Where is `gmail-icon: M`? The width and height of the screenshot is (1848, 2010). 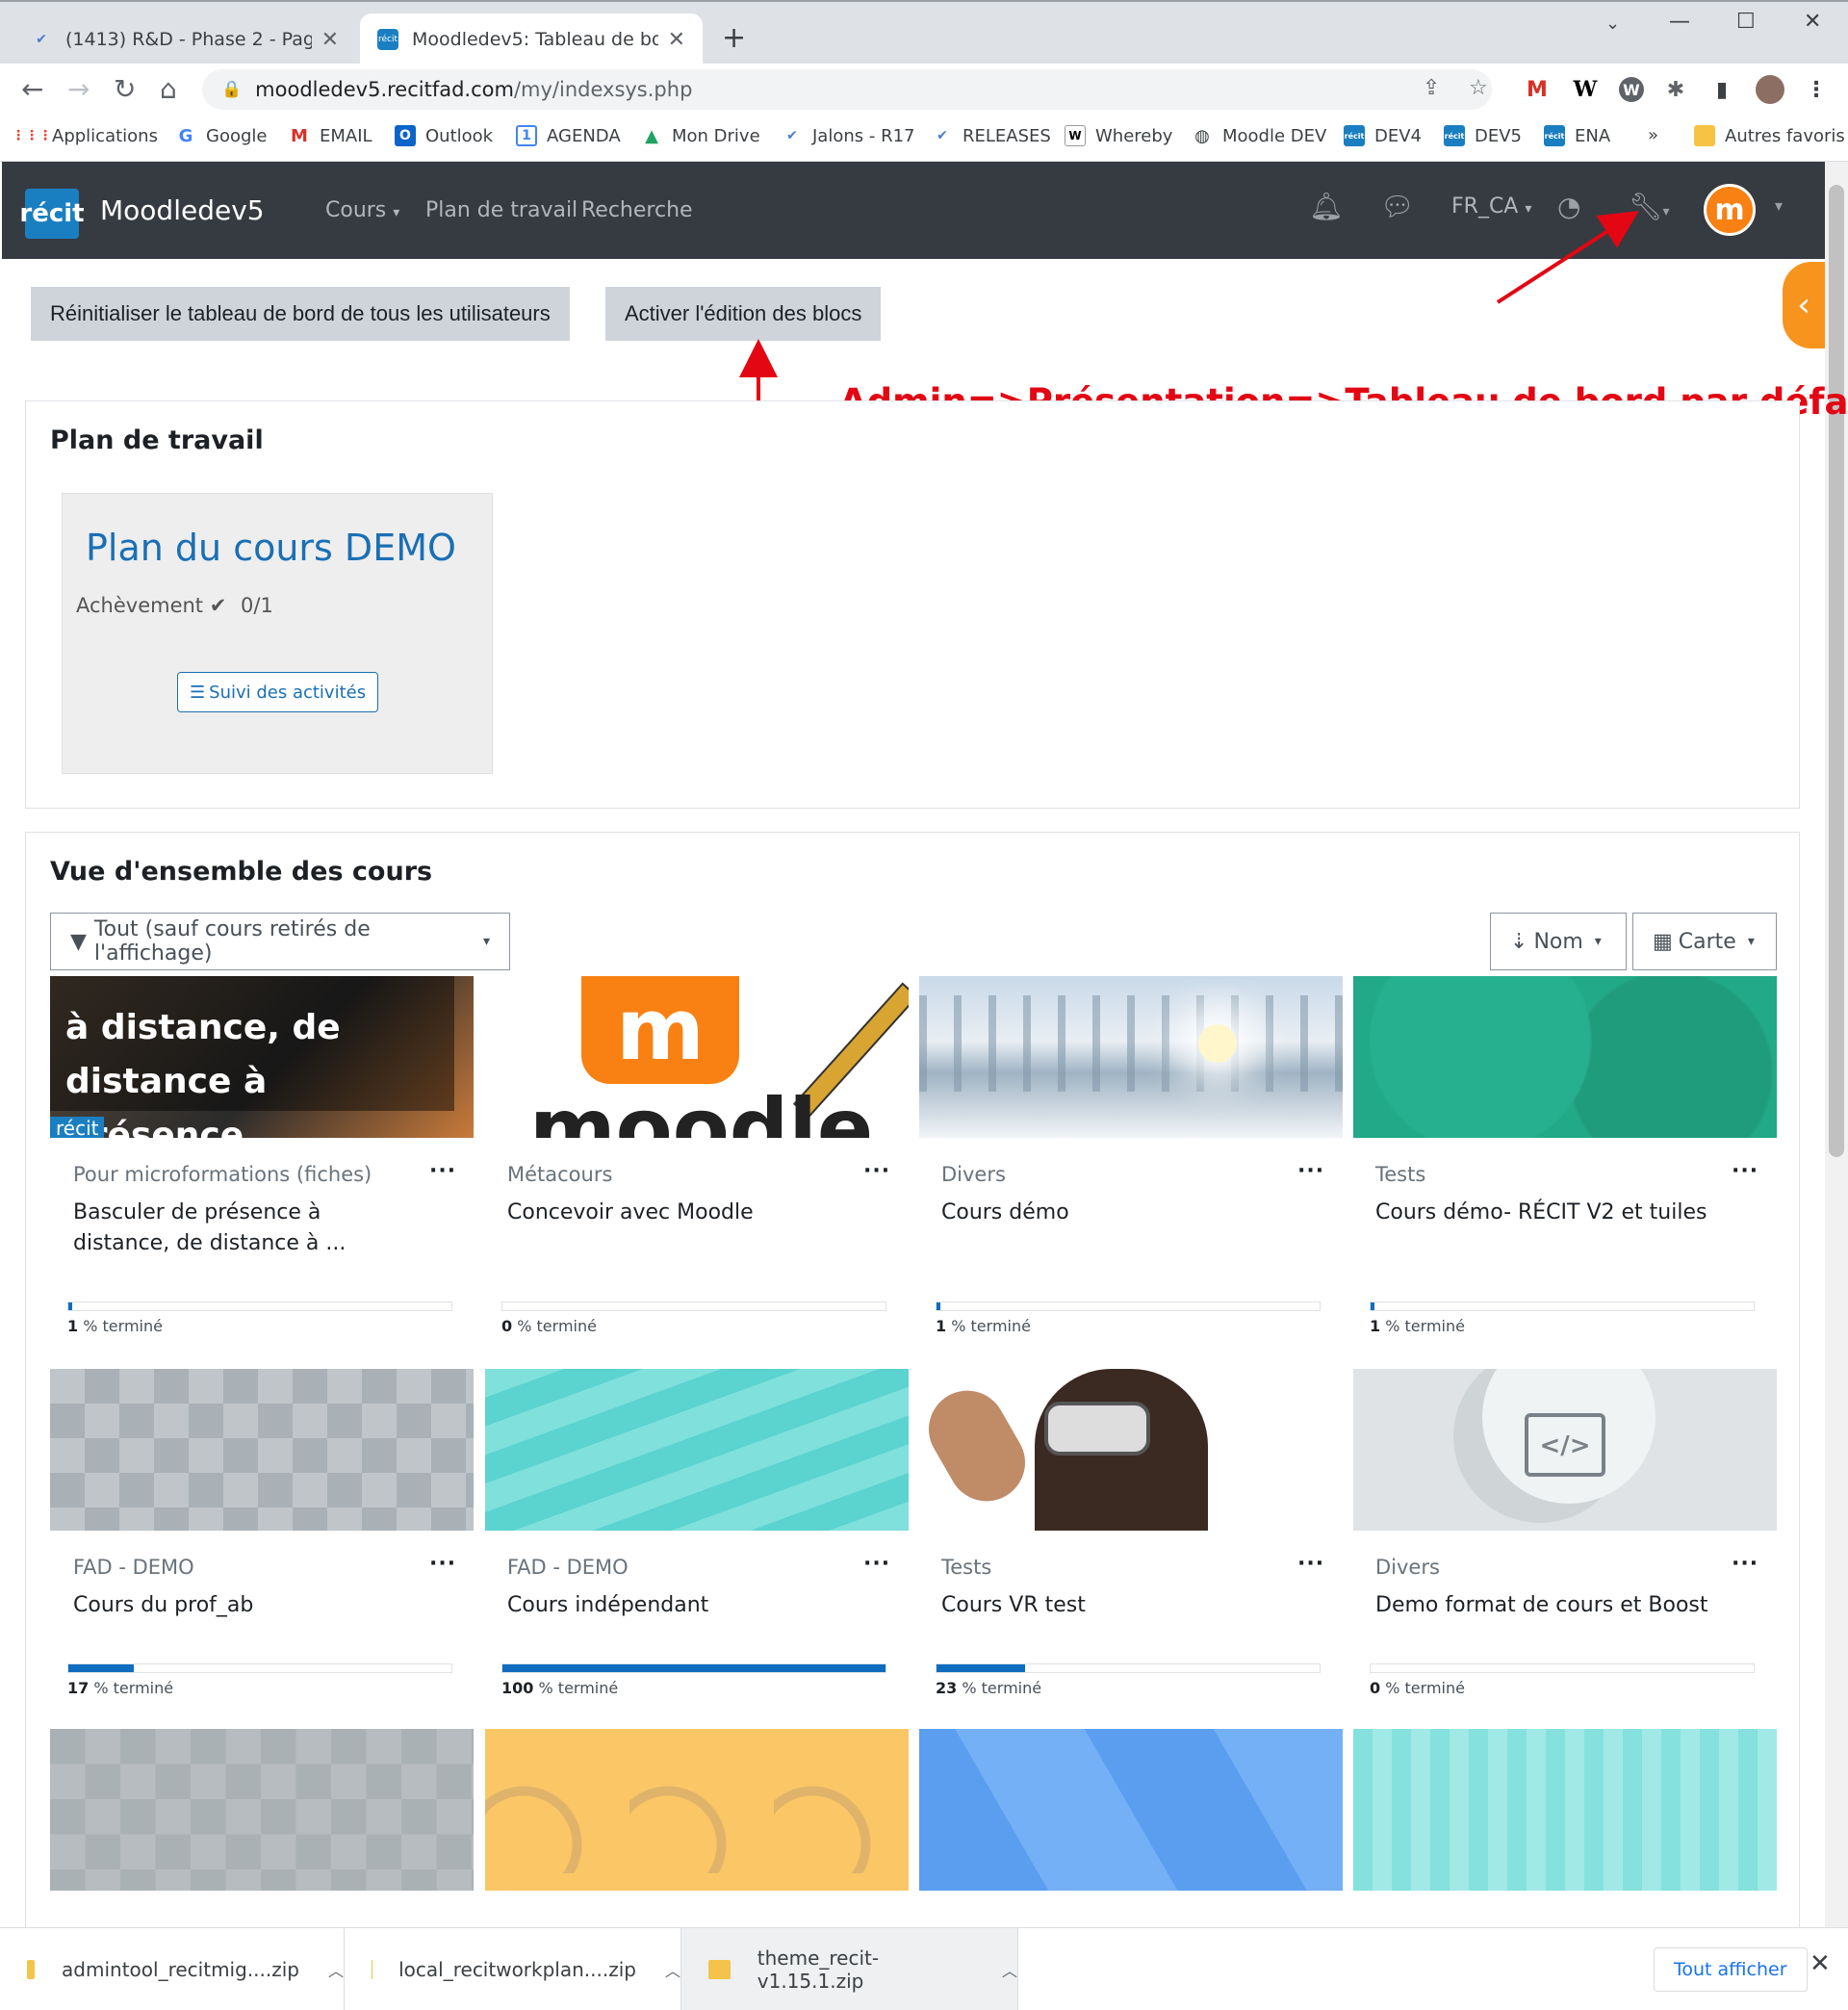 gmail-icon: M is located at coordinates (1537, 89).